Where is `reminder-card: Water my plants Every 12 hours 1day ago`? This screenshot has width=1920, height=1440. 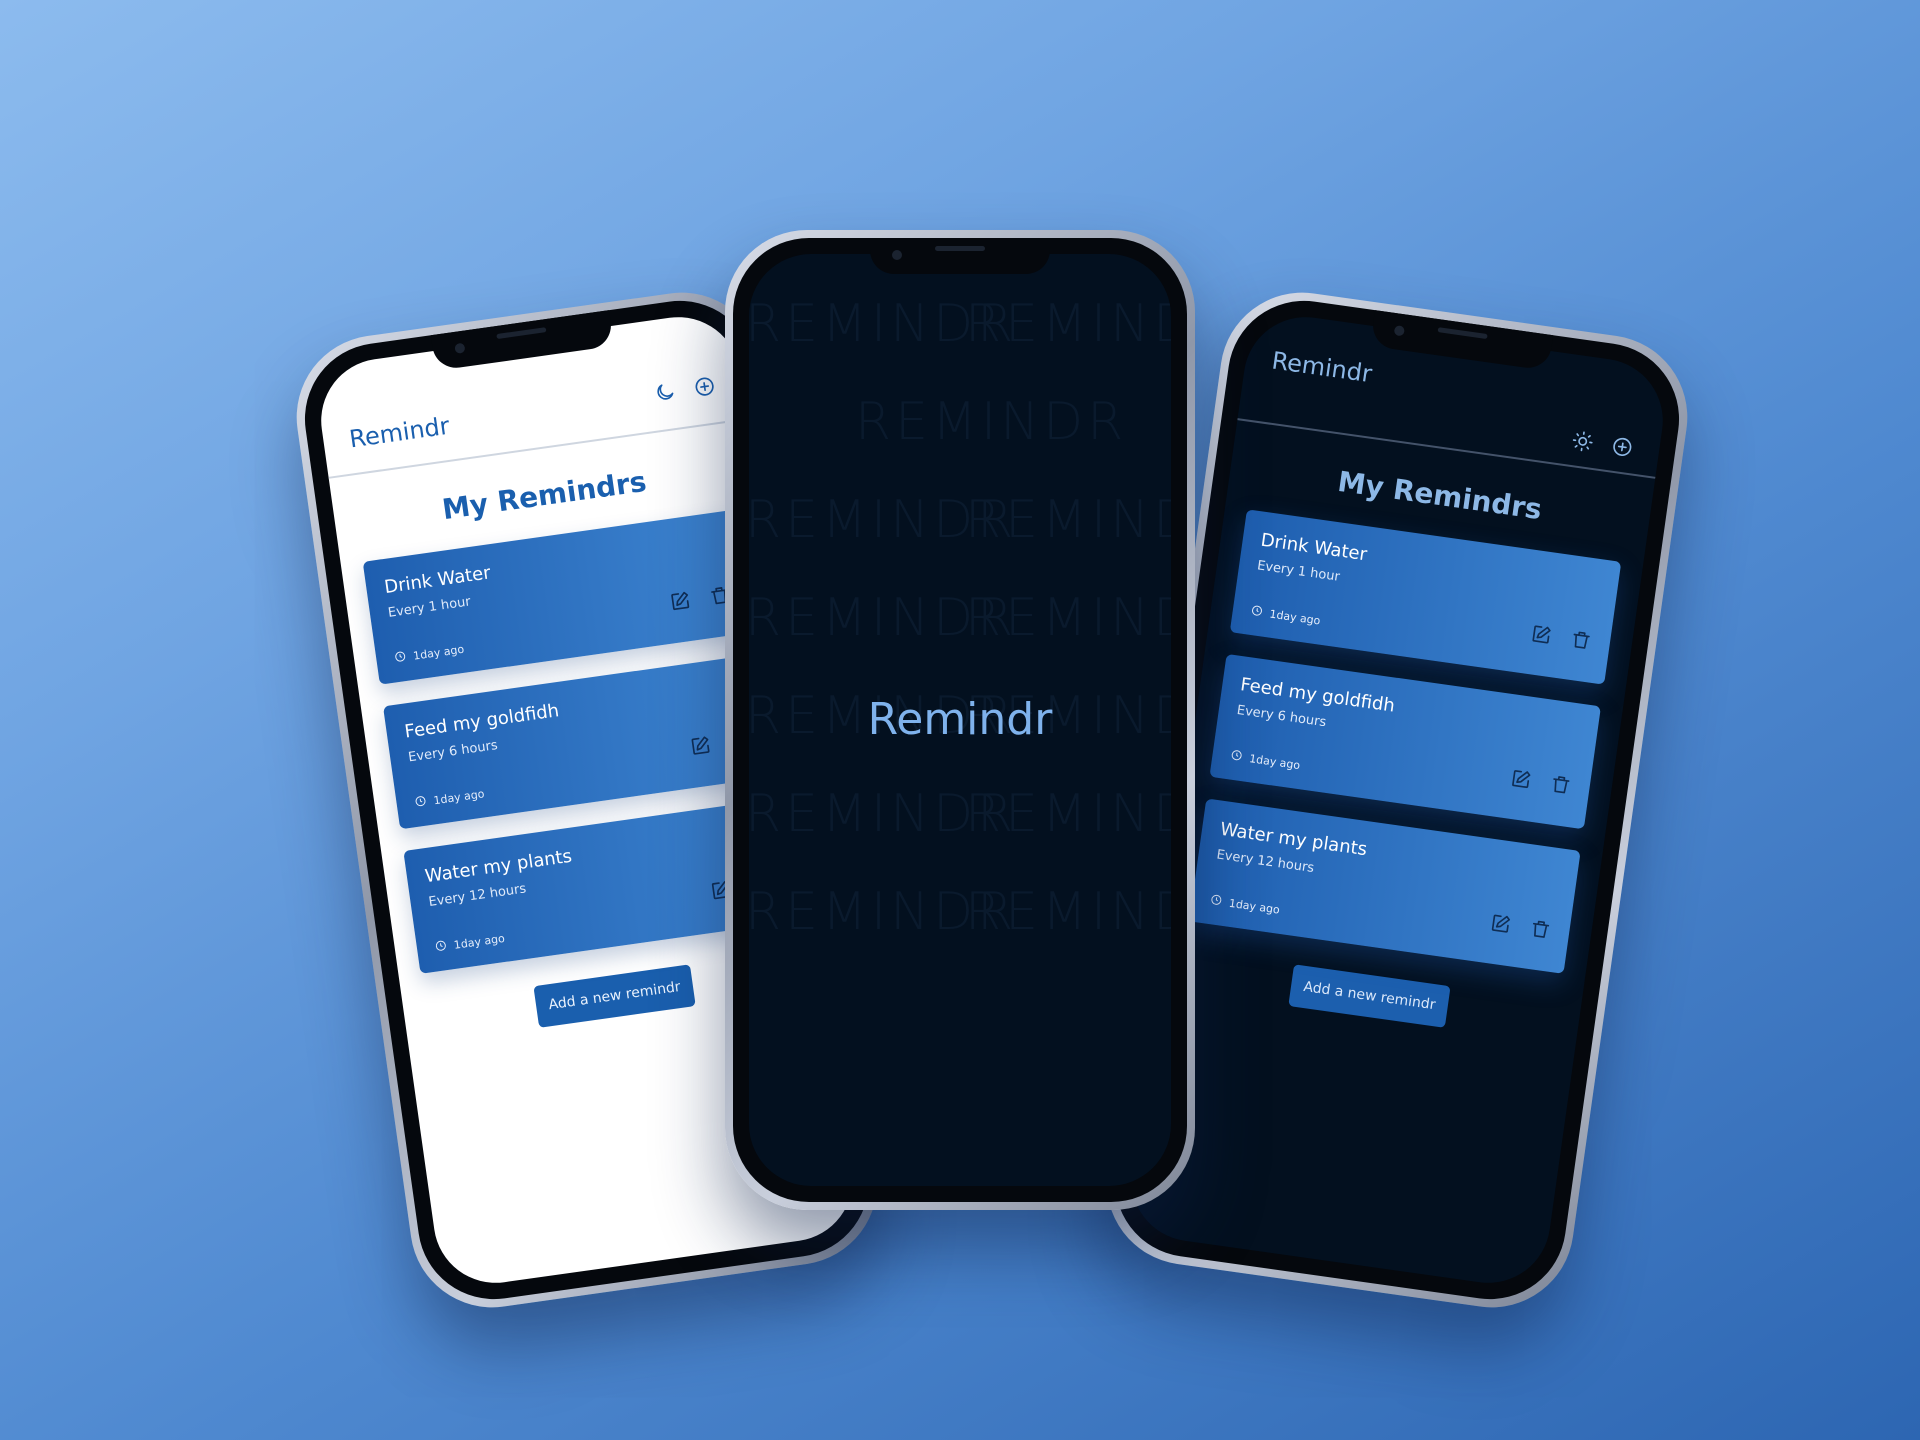 reminder-card: Water my plants Every 12 hours 1day ago is located at coordinates (1385, 886).